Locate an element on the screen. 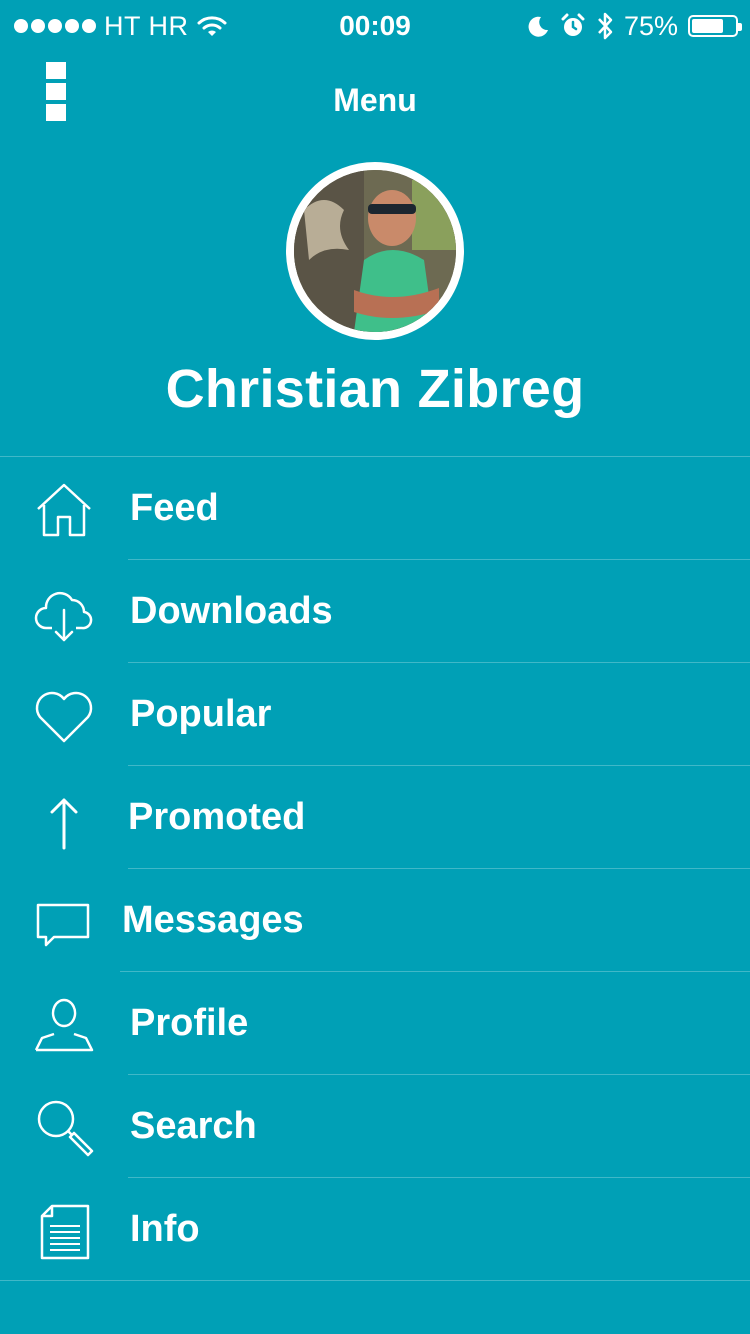 The height and width of the screenshot is (1334, 750). menu-item-feed: Feed is located at coordinates (375, 508).